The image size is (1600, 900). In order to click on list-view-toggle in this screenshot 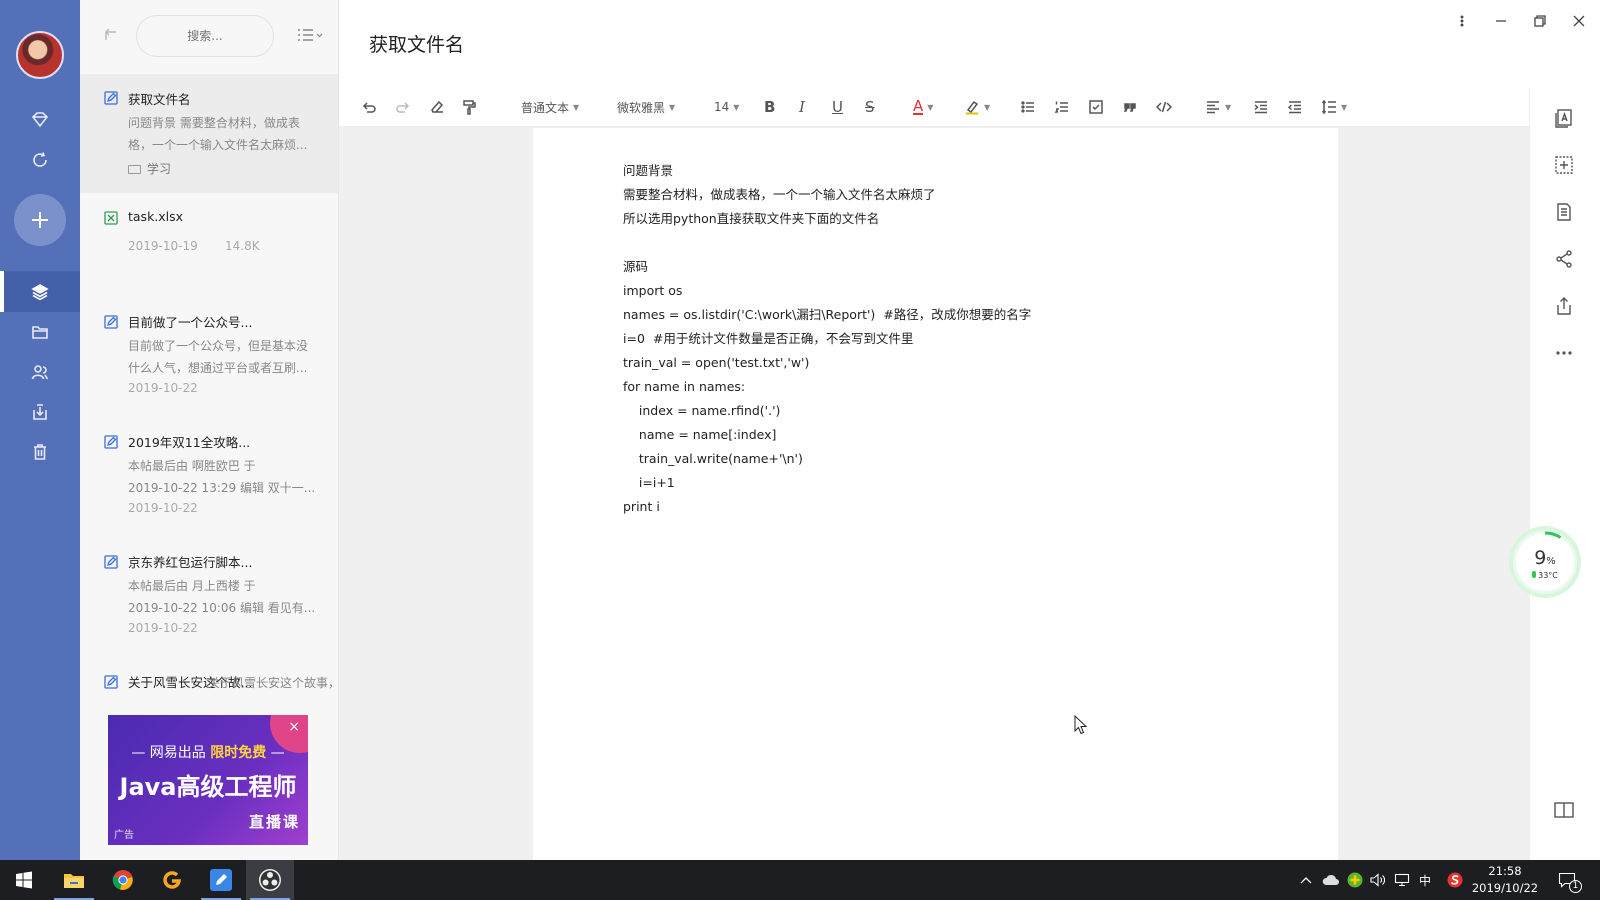, I will do `click(310, 36)`.